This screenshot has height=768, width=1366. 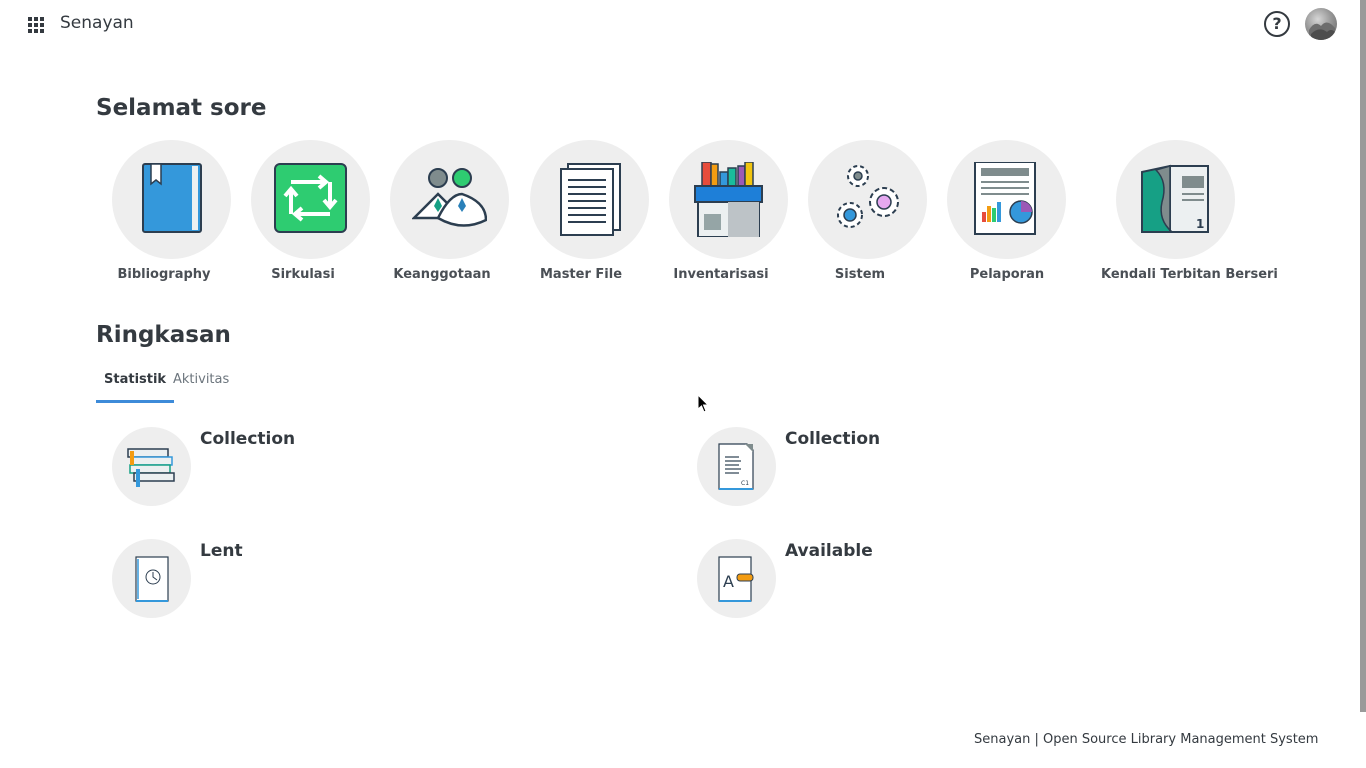 I want to click on stat-card-collection-items: C1 Collection, so click(x=847, y=467).